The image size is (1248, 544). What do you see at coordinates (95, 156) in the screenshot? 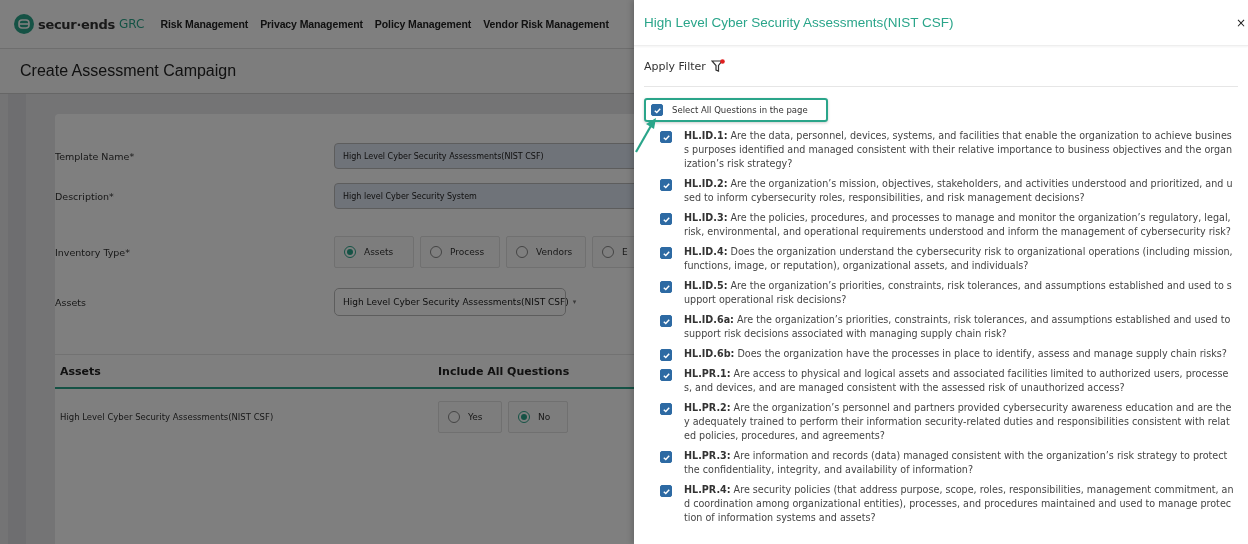
I see `field-label: Template Name*` at bounding box center [95, 156].